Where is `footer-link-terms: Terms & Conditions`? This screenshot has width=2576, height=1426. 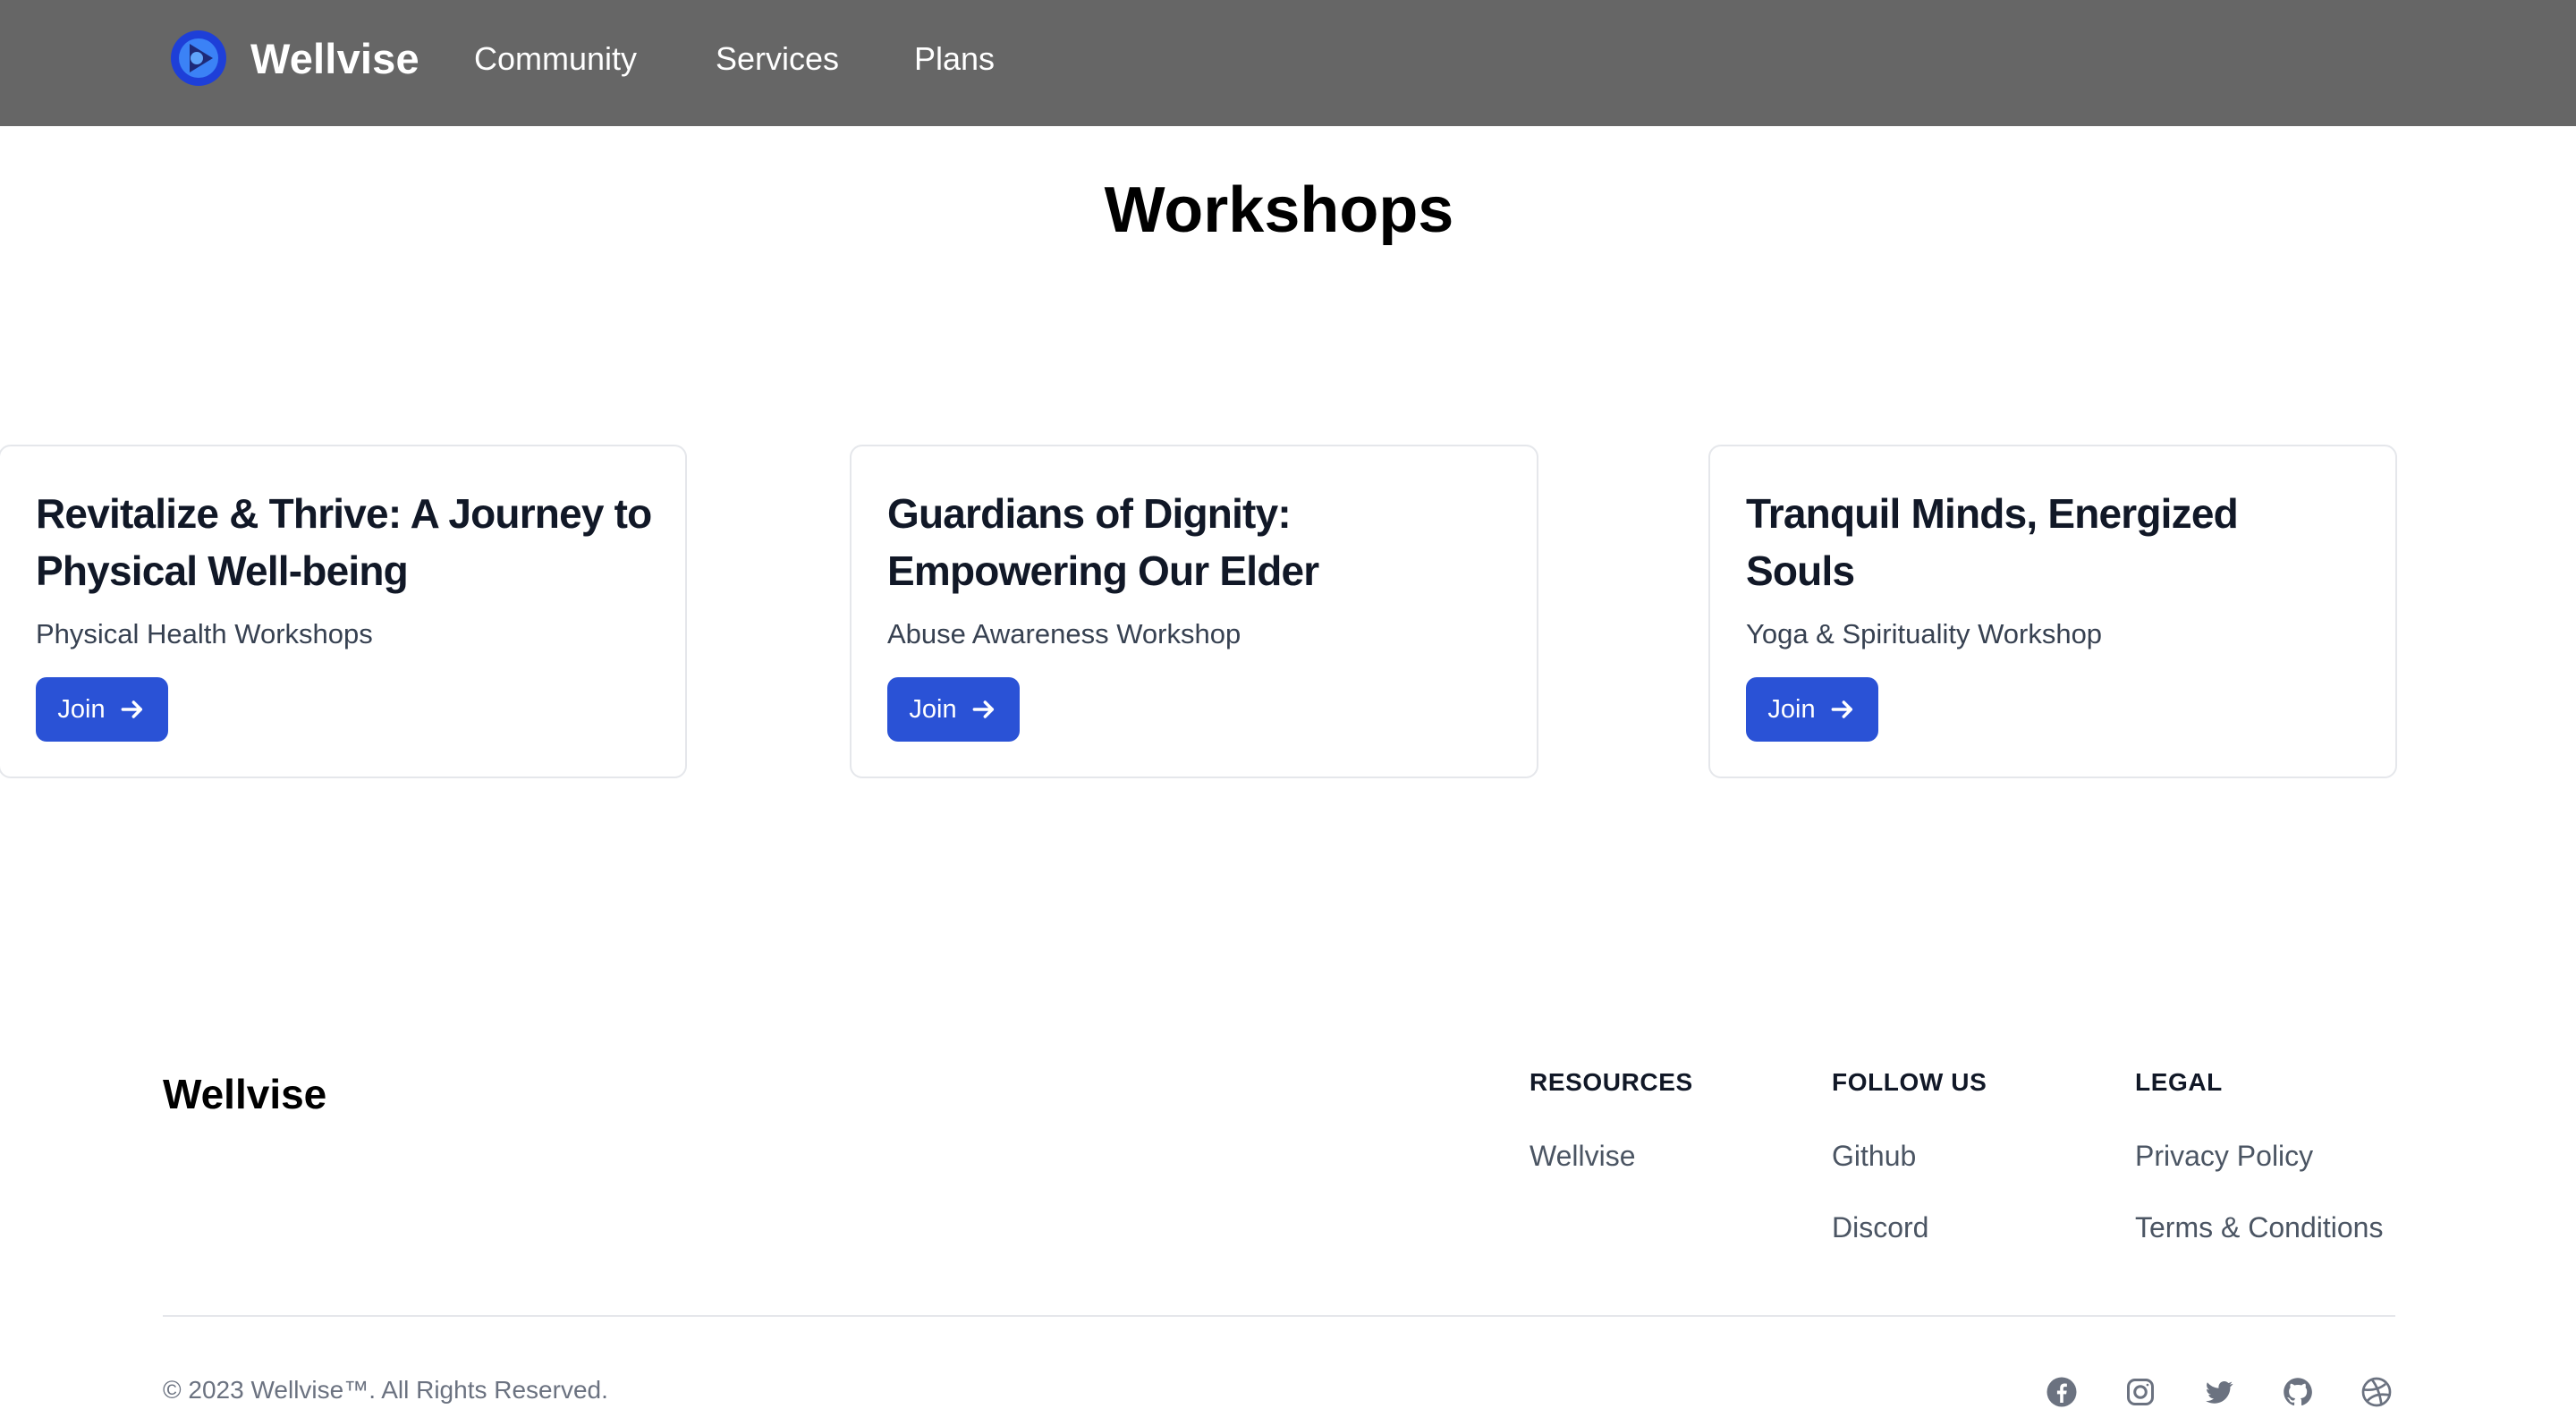
footer-link-terms: Terms & Conditions is located at coordinates (2259, 1246).